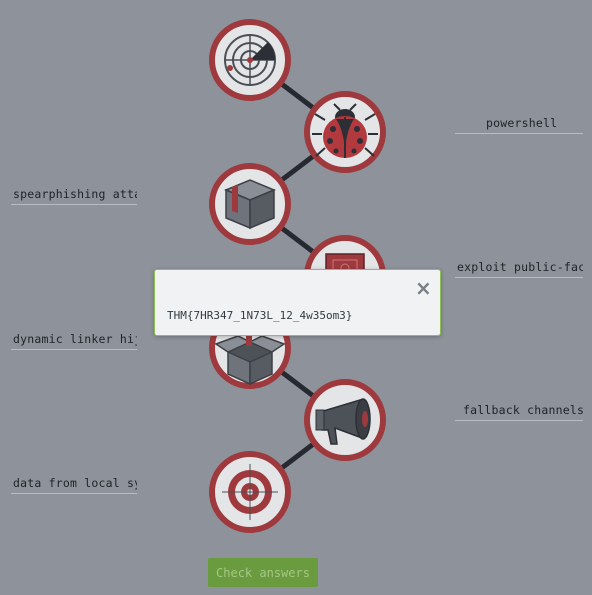 This screenshot has height=595, width=592. Describe the element at coordinates (250, 204) in the screenshot. I see `box-icon` at that location.